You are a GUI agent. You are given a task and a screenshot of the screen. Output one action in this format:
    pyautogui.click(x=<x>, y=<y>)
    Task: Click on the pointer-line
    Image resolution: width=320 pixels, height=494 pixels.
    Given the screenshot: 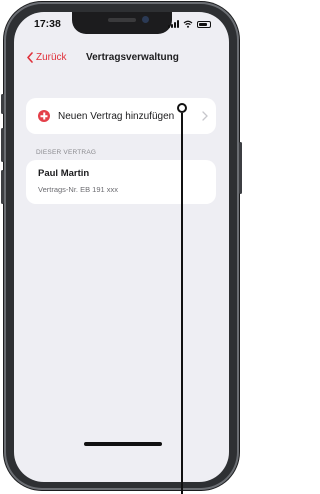 What is the action you would take?
    pyautogui.click(x=182, y=303)
    